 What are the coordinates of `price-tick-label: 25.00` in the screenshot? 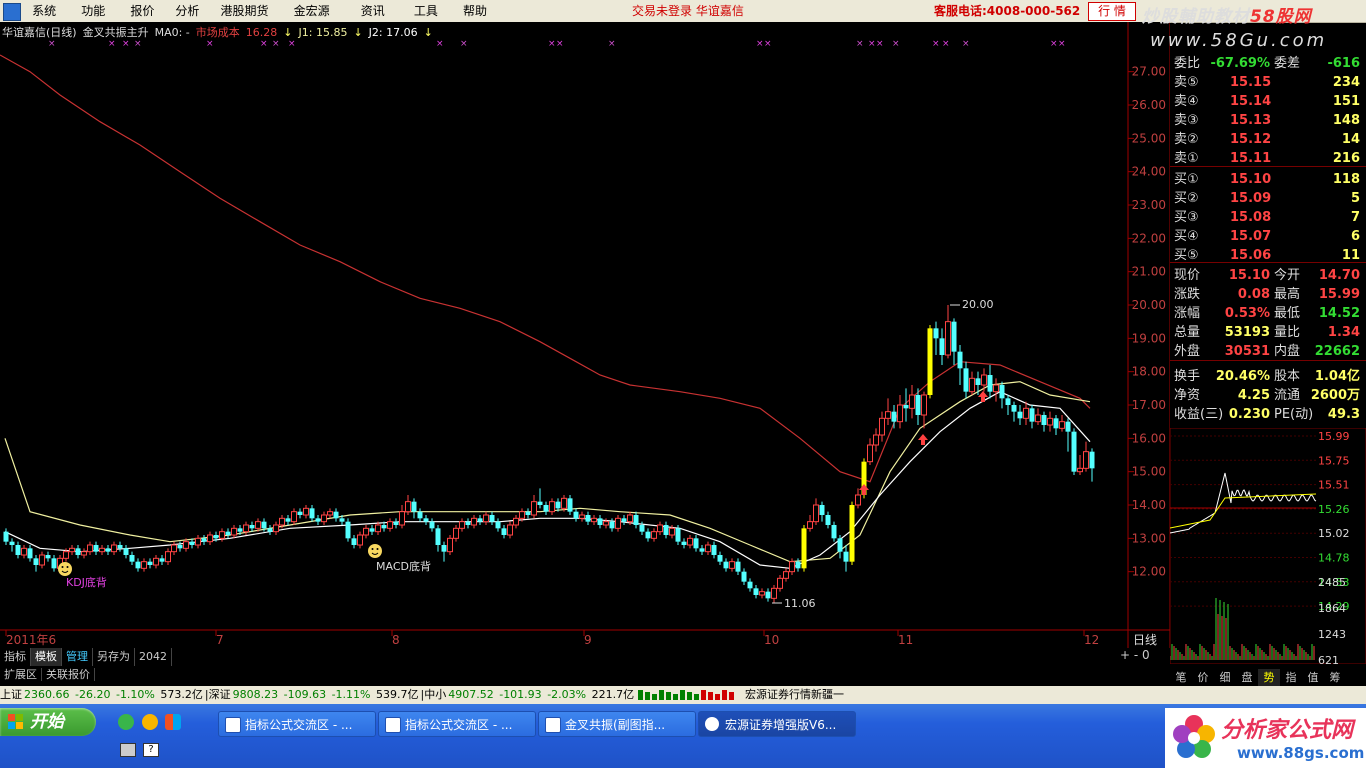 It's located at (1149, 138).